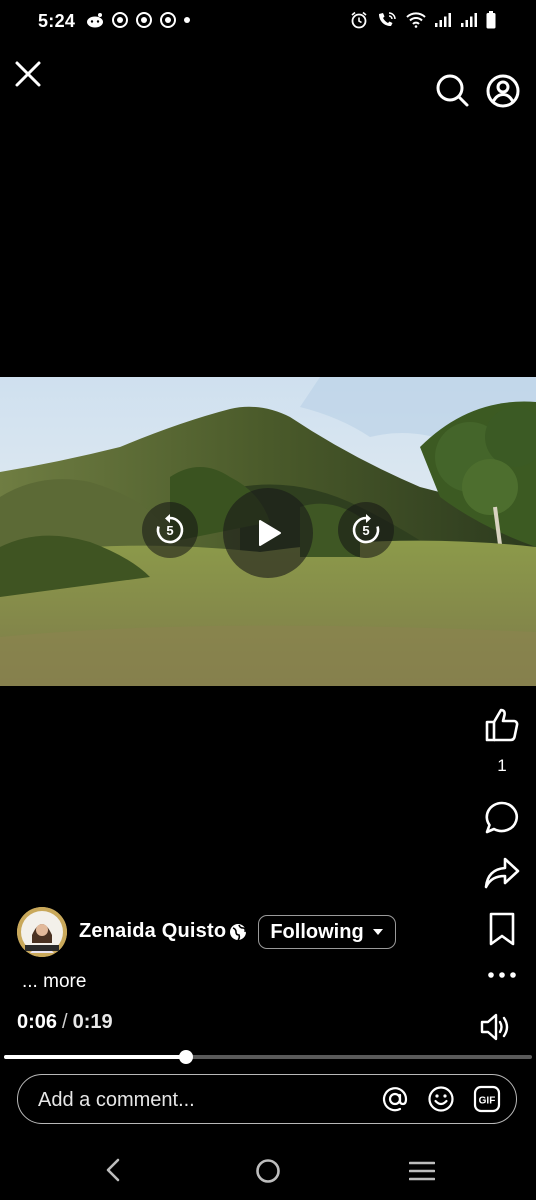  I want to click on following-button: Following, so click(327, 932).